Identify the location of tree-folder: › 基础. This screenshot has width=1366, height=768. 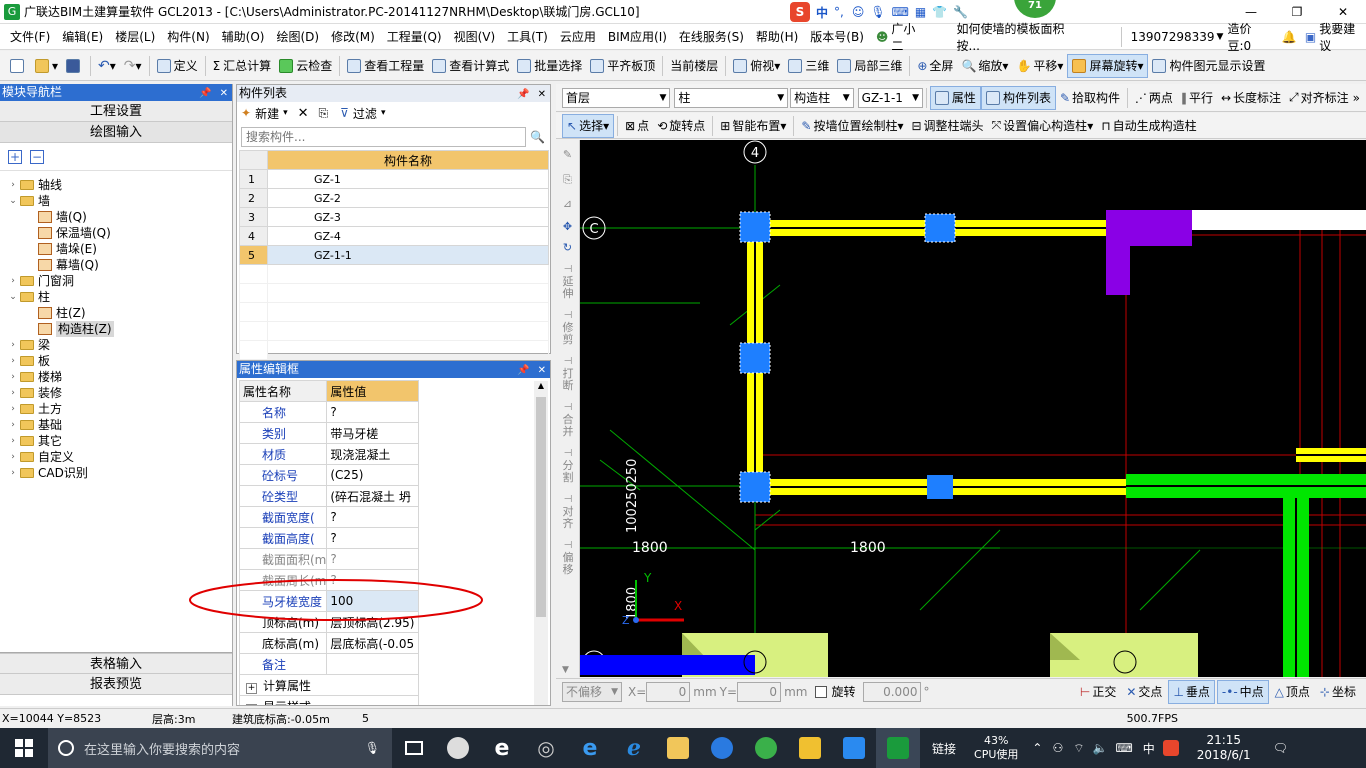
(120, 425).